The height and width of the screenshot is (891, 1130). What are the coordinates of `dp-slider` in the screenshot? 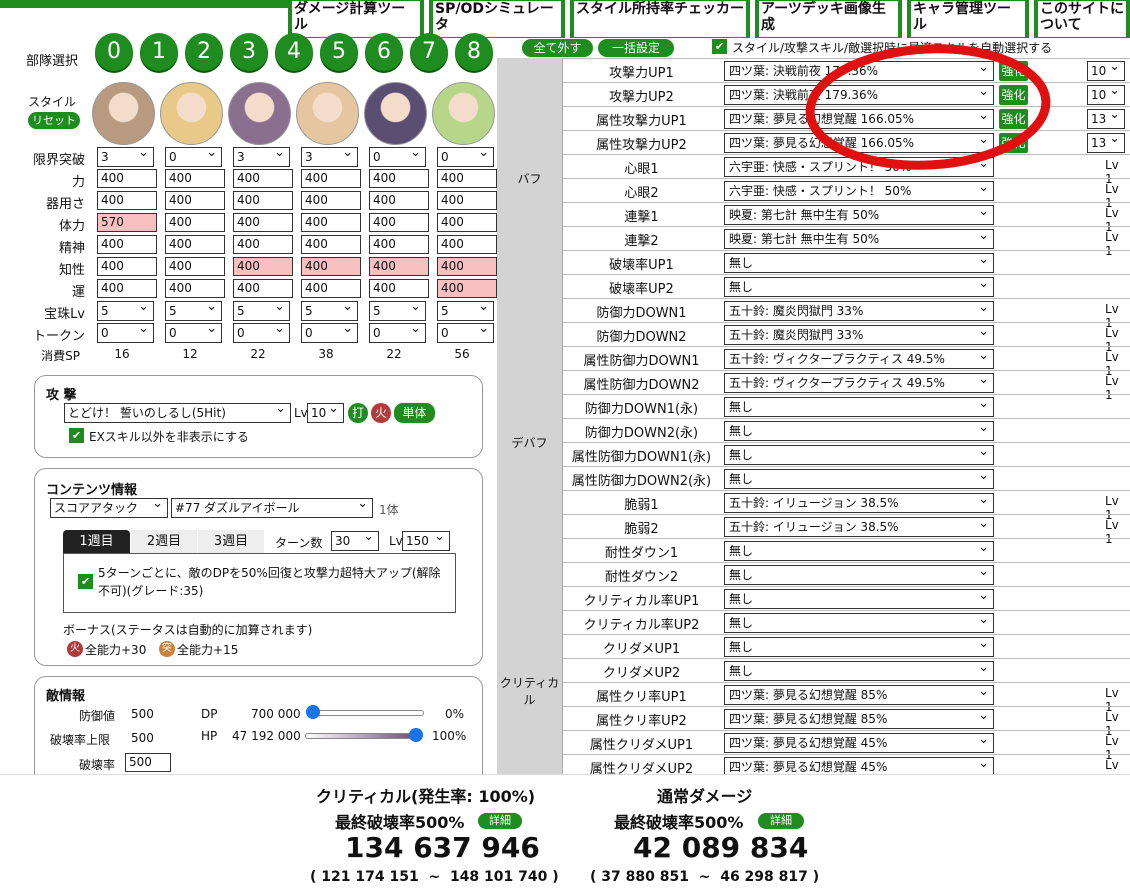 It's located at (365, 712).